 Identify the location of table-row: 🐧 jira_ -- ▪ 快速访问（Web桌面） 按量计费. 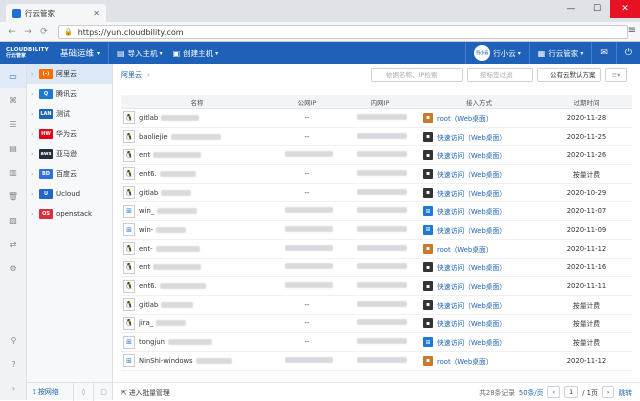
(376, 324).